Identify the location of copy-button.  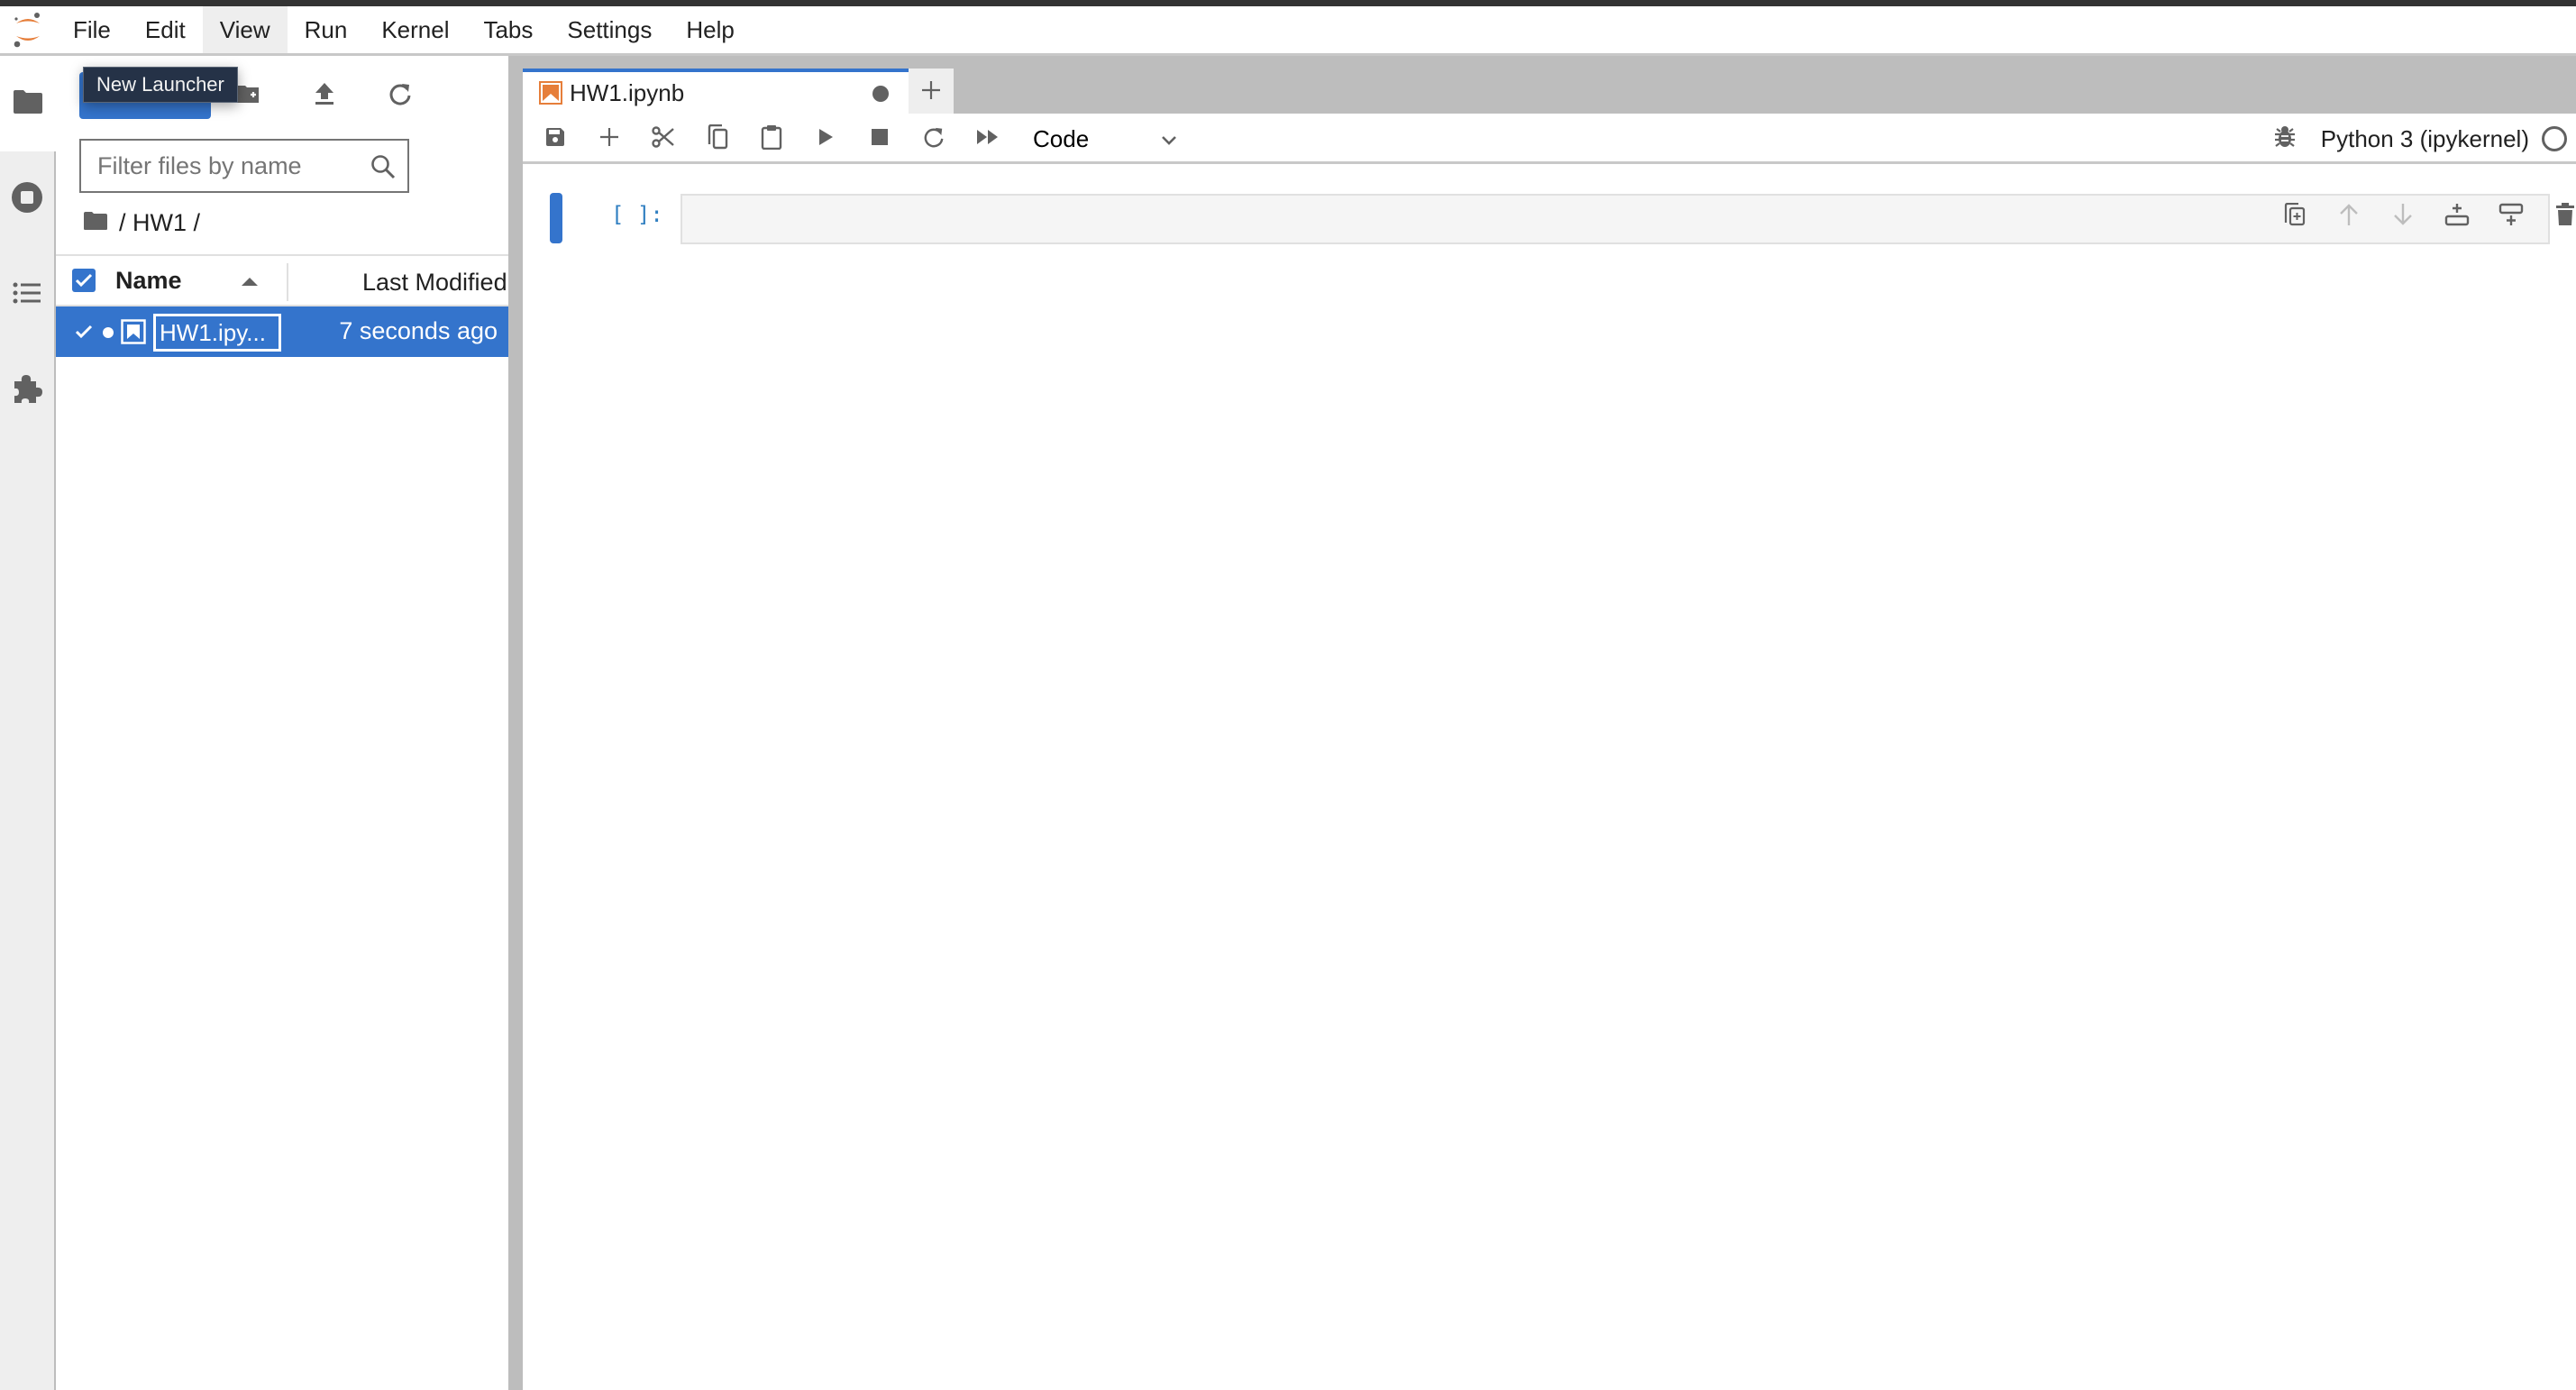
(717, 139).